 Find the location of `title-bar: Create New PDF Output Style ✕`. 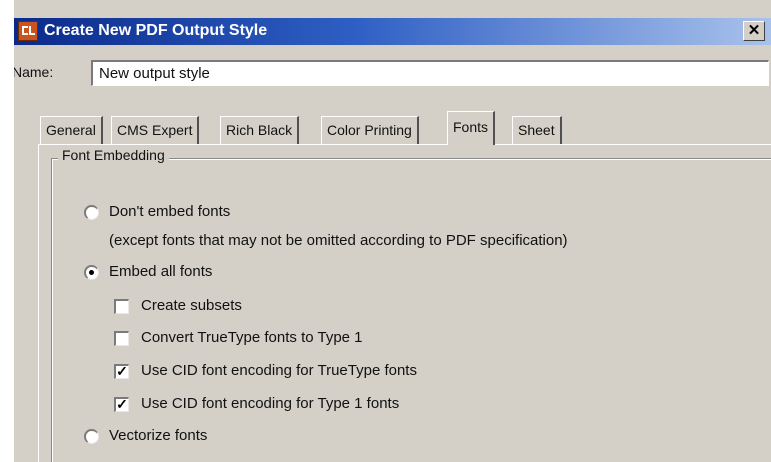

title-bar: Create New PDF Output Style ✕ is located at coordinates (392, 31).